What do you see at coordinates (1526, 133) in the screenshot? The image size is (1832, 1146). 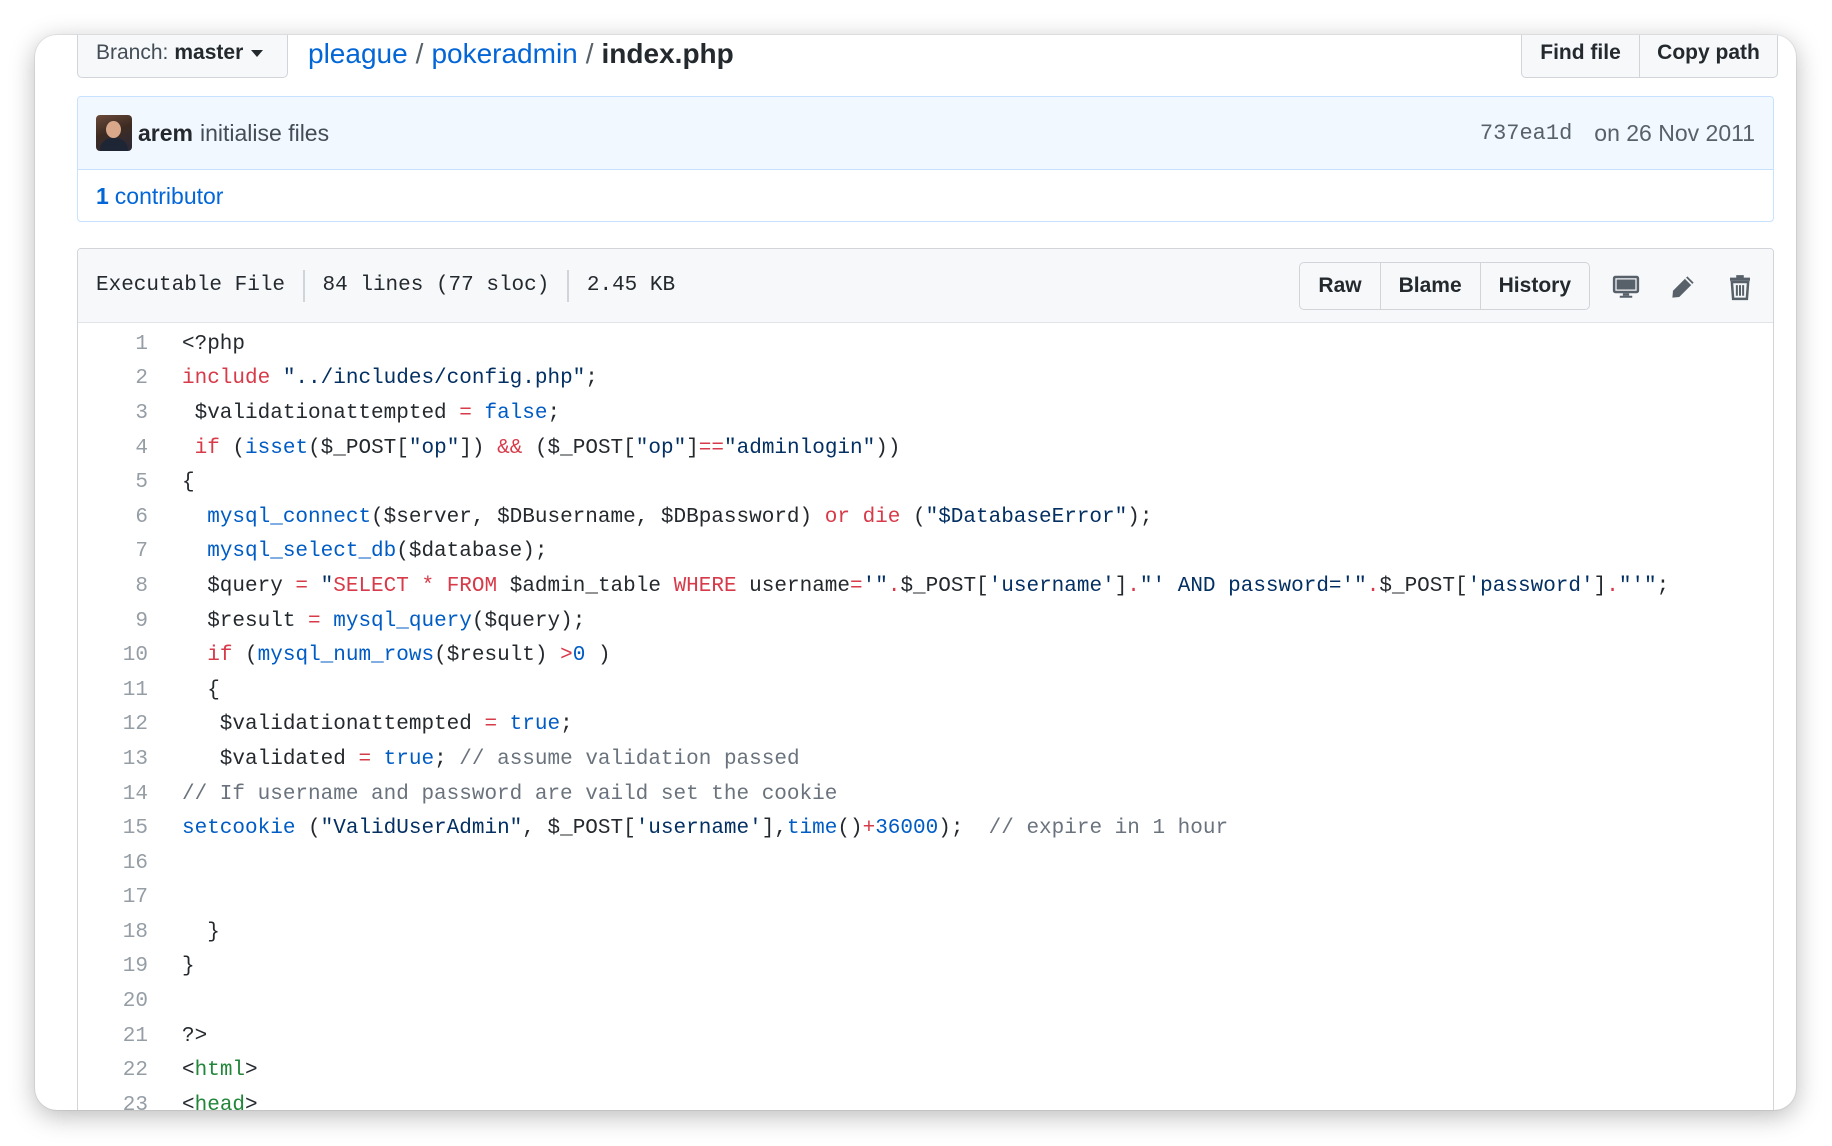 I see `commit-sha-link: 737ea1d` at bounding box center [1526, 133].